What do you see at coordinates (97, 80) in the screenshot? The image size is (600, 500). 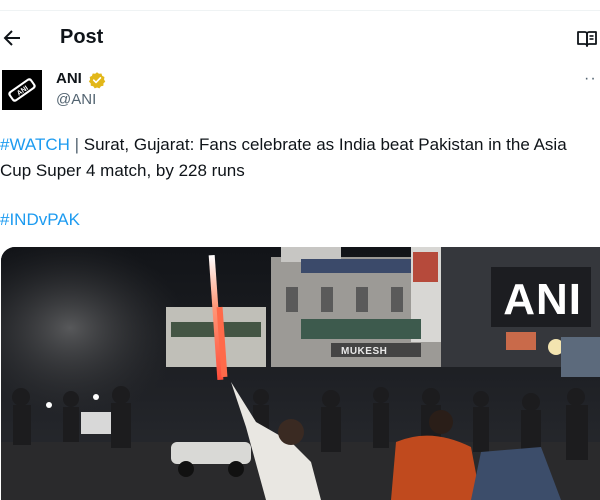 I see `verified-badge-icon` at bounding box center [97, 80].